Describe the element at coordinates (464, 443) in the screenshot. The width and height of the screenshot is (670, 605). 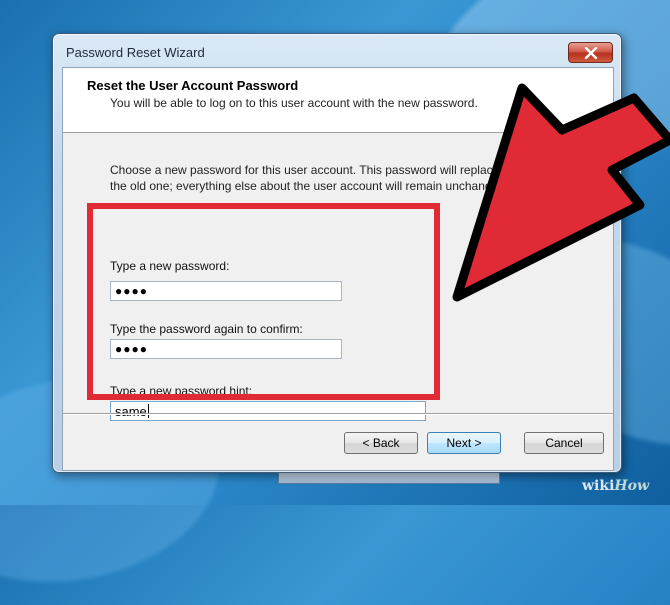
I see `next-button: Next >` at that location.